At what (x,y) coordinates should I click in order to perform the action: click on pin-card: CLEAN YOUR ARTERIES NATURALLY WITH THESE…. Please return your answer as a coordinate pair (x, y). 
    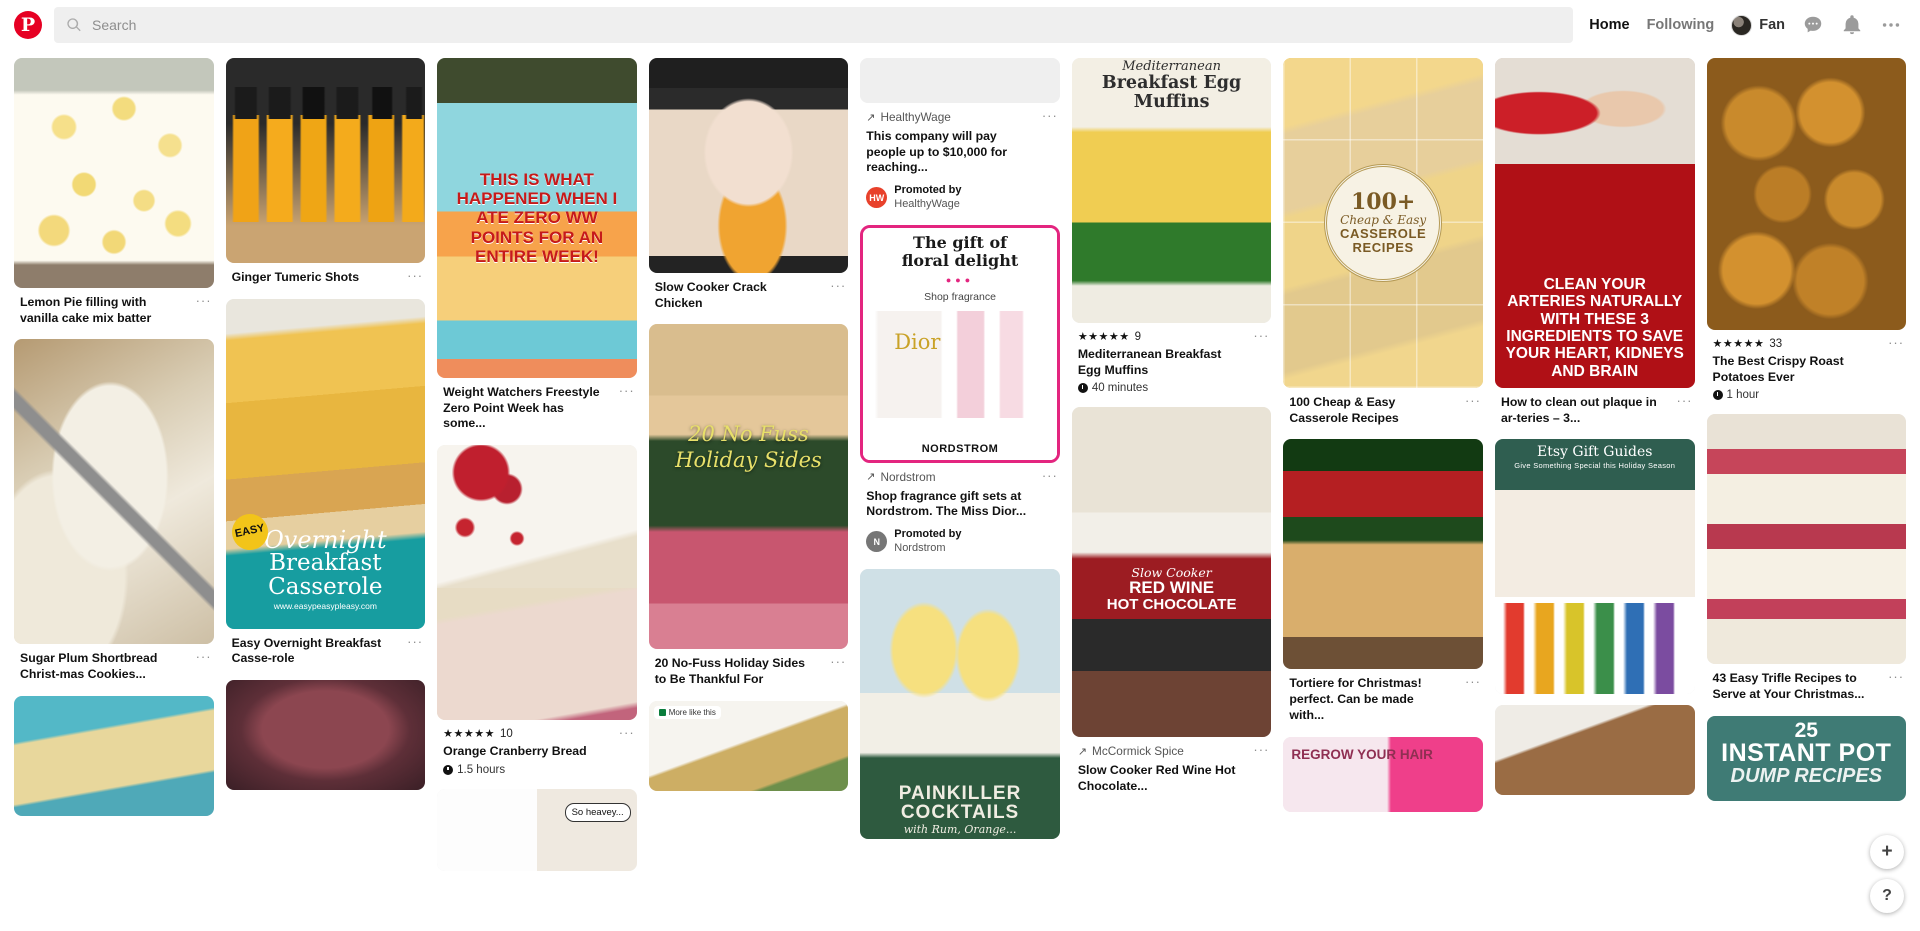
    Looking at the image, I should click on (1594, 243).